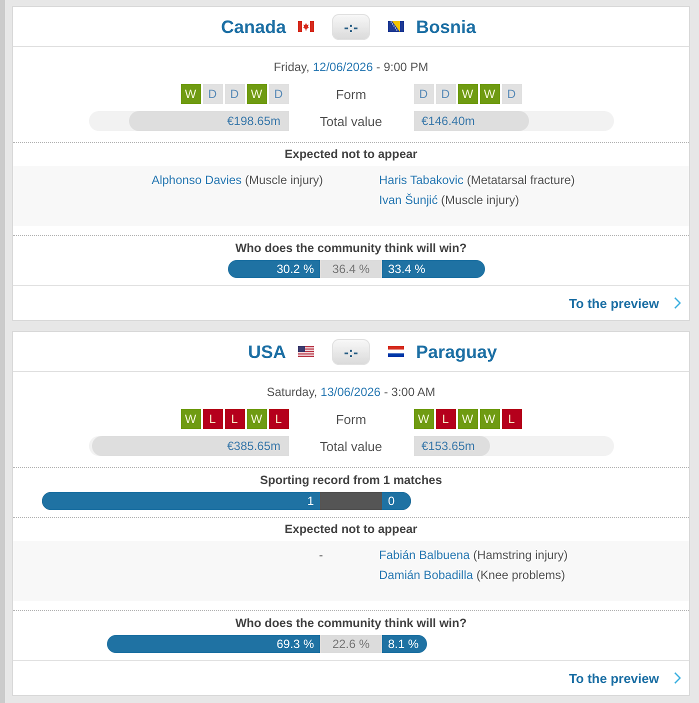  I want to click on absence-entry: Damián Bobadilla (Knee problems), so click(472, 575).